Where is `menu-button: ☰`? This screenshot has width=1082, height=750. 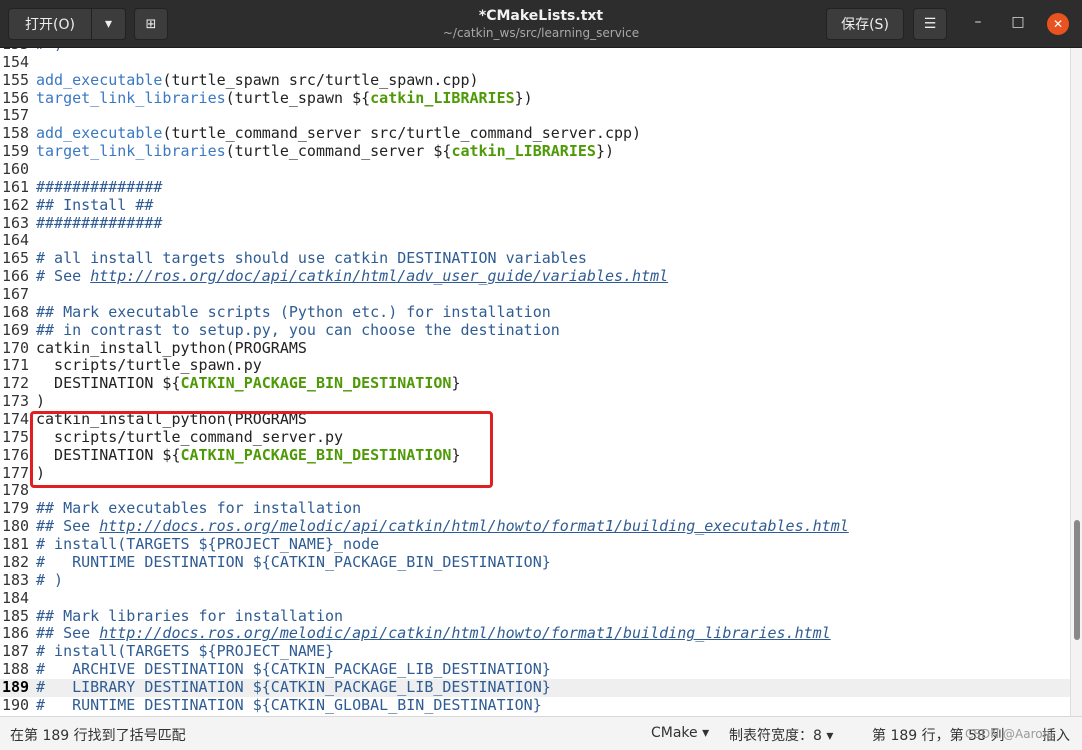
menu-button: ☰ is located at coordinates (930, 24).